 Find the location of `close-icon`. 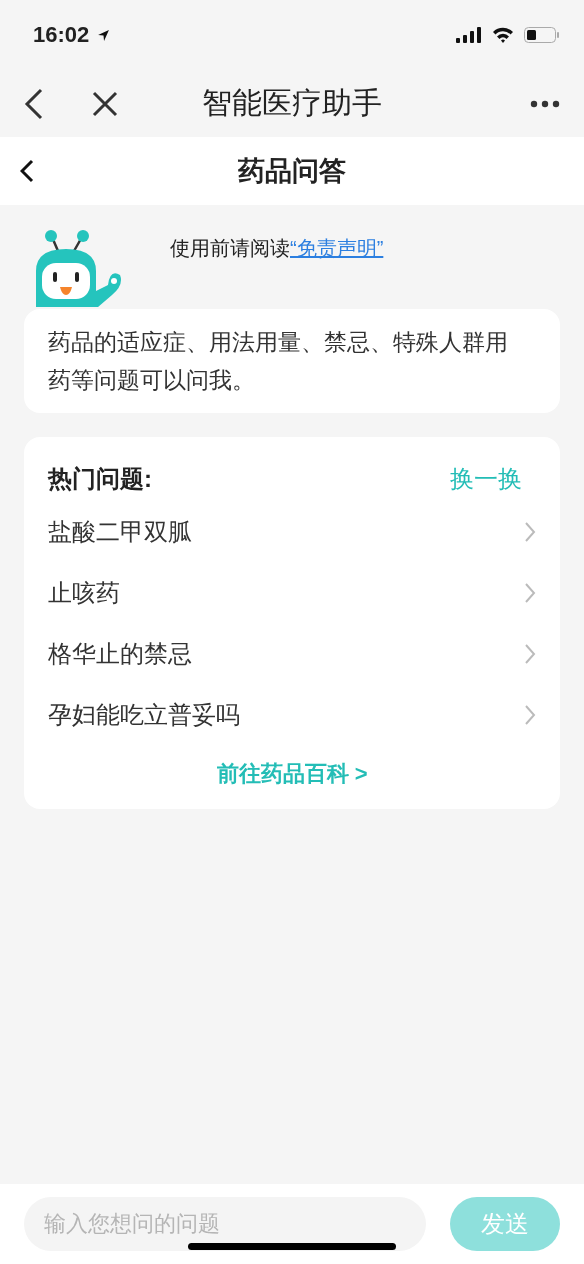

close-icon is located at coordinates (105, 103).